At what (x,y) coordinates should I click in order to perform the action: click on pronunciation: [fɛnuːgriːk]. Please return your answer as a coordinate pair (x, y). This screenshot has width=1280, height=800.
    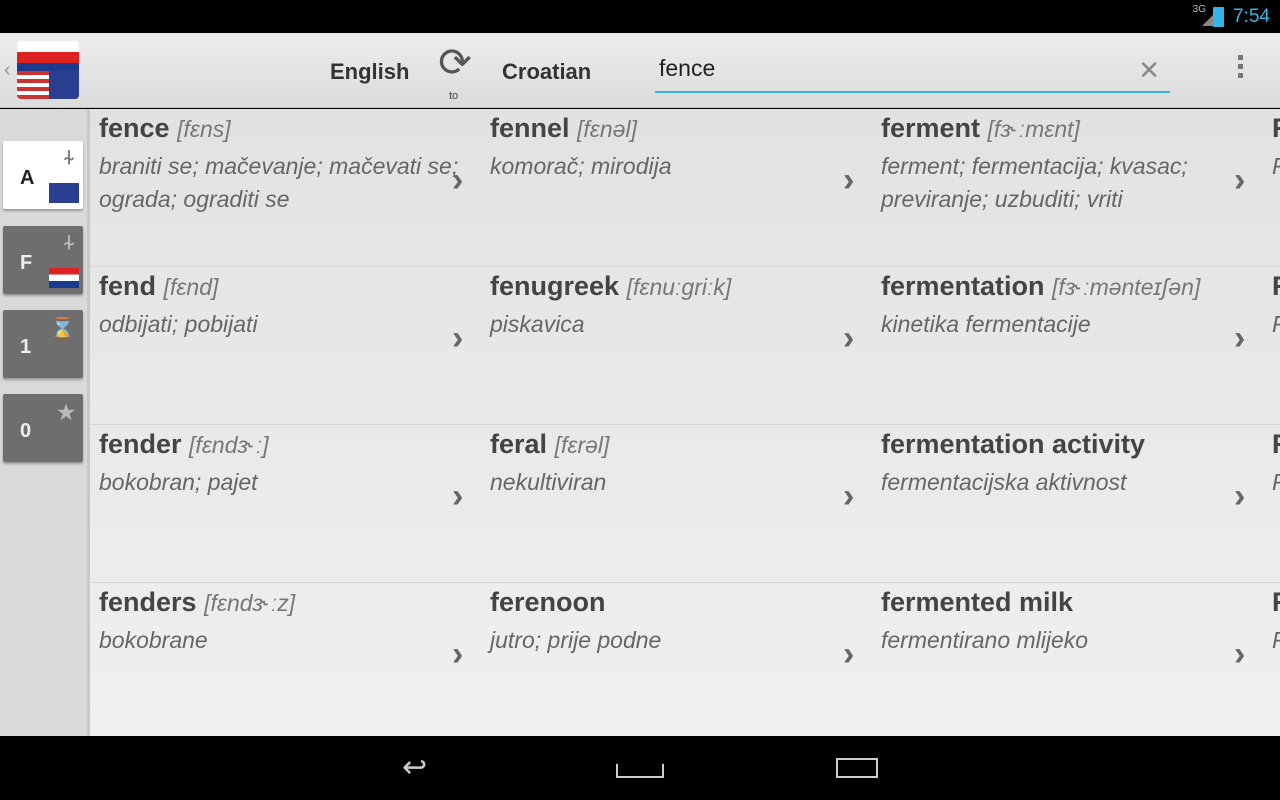
    Looking at the image, I should click on (679, 287).